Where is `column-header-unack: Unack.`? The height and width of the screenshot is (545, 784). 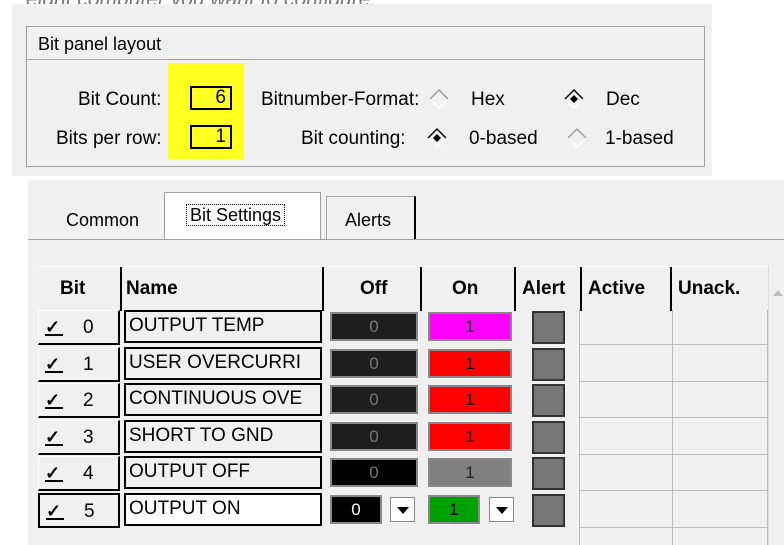 column-header-unack: Unack. is located at coordinates (720, 289).